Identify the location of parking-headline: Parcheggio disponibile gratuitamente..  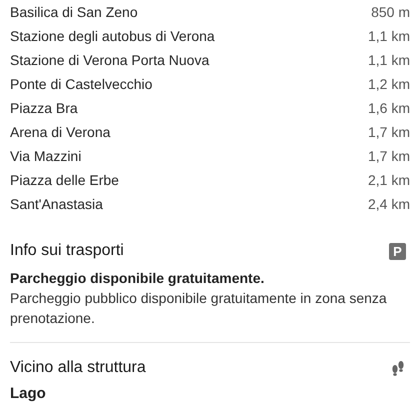
(138, 278).